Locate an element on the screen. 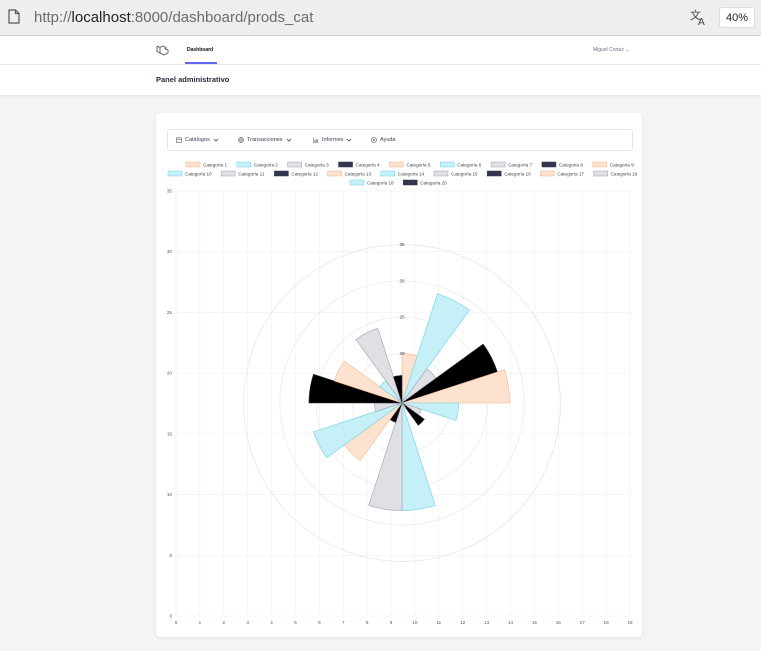 This screenshot has height=651, width=761. legend-label: Categoría 13 is located at coordinates (358, 174).